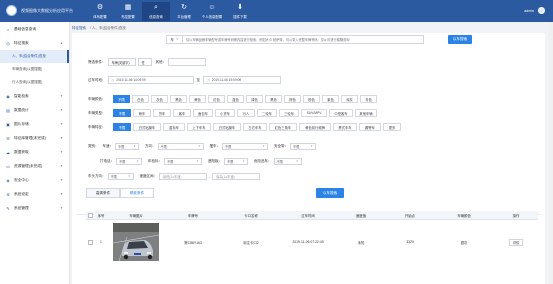 This screenshot has height=284, width=553. What do you see at coordinates (103, 193) in the screenshot?
I see `tab-hd-conditions: 高清条件` at bounding box center [103, 193].